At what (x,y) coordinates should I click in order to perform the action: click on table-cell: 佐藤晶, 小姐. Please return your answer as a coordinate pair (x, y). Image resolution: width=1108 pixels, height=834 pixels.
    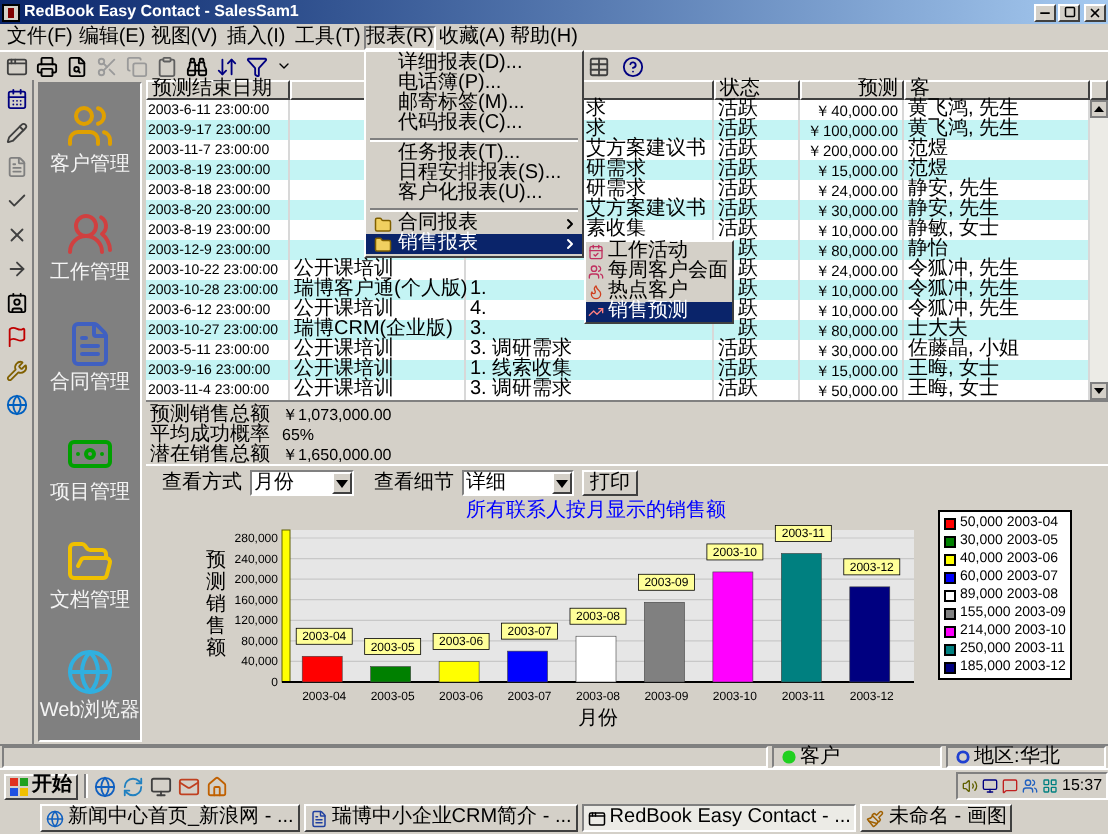
    Looking at the image, I should click on (964, 350).